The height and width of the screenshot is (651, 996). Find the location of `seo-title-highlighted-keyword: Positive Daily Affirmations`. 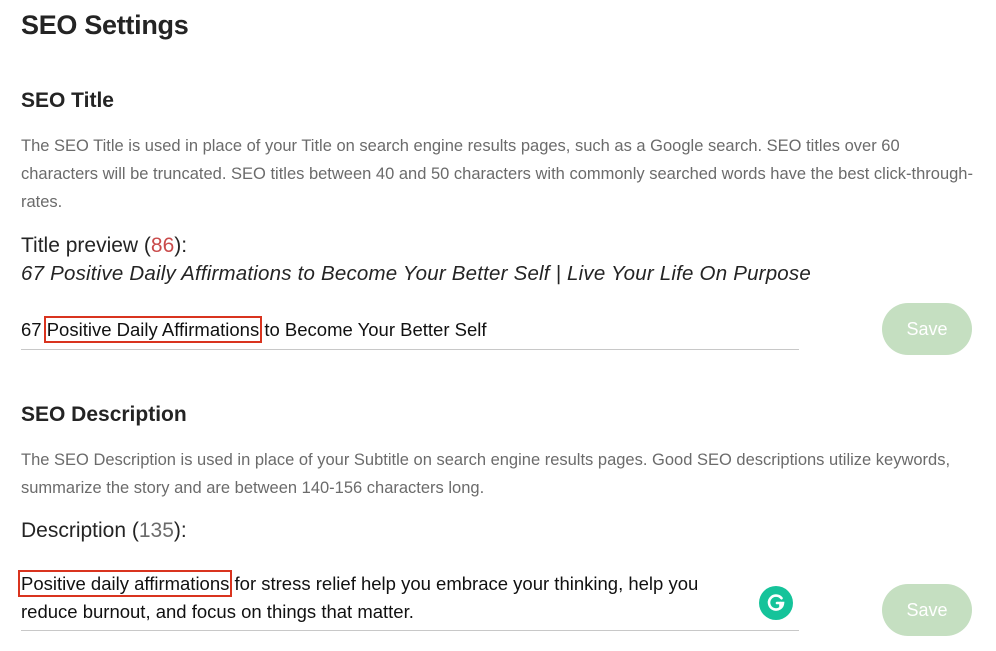

seo-title-highlighted-keyword: Positive Daily Affirmations is located at coordinates (153, 329).